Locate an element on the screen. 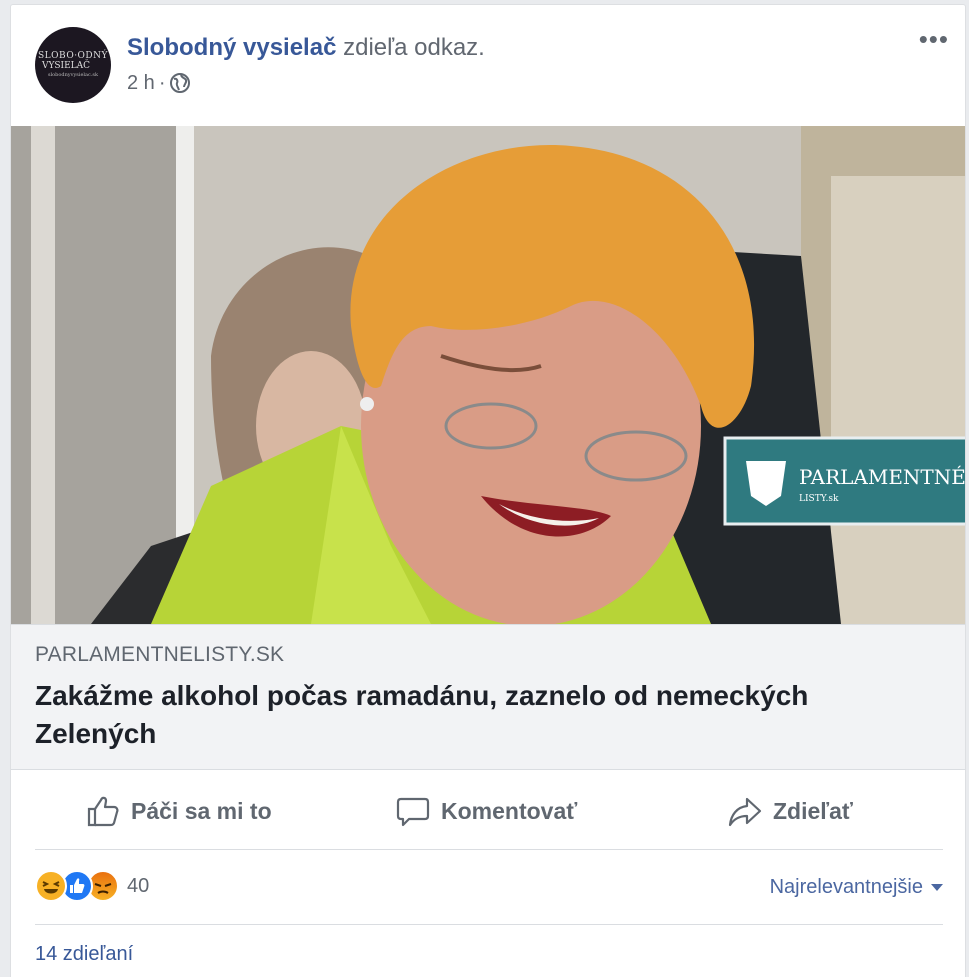 The height and width of the screenshot is (977, 969). sort-label: Najrelevantnejšie is located at coordinates (846, 887).